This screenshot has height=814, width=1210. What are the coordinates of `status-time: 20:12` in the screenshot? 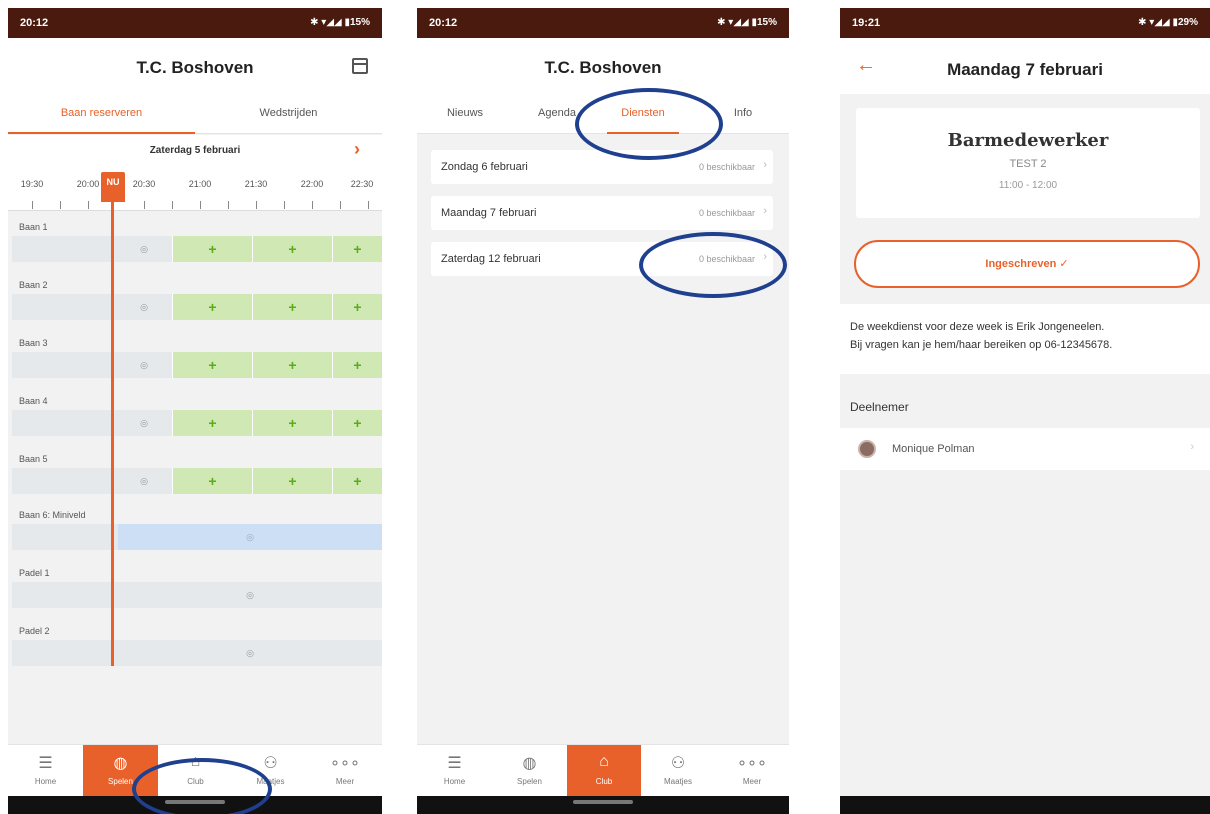 It's located at (443, 23).